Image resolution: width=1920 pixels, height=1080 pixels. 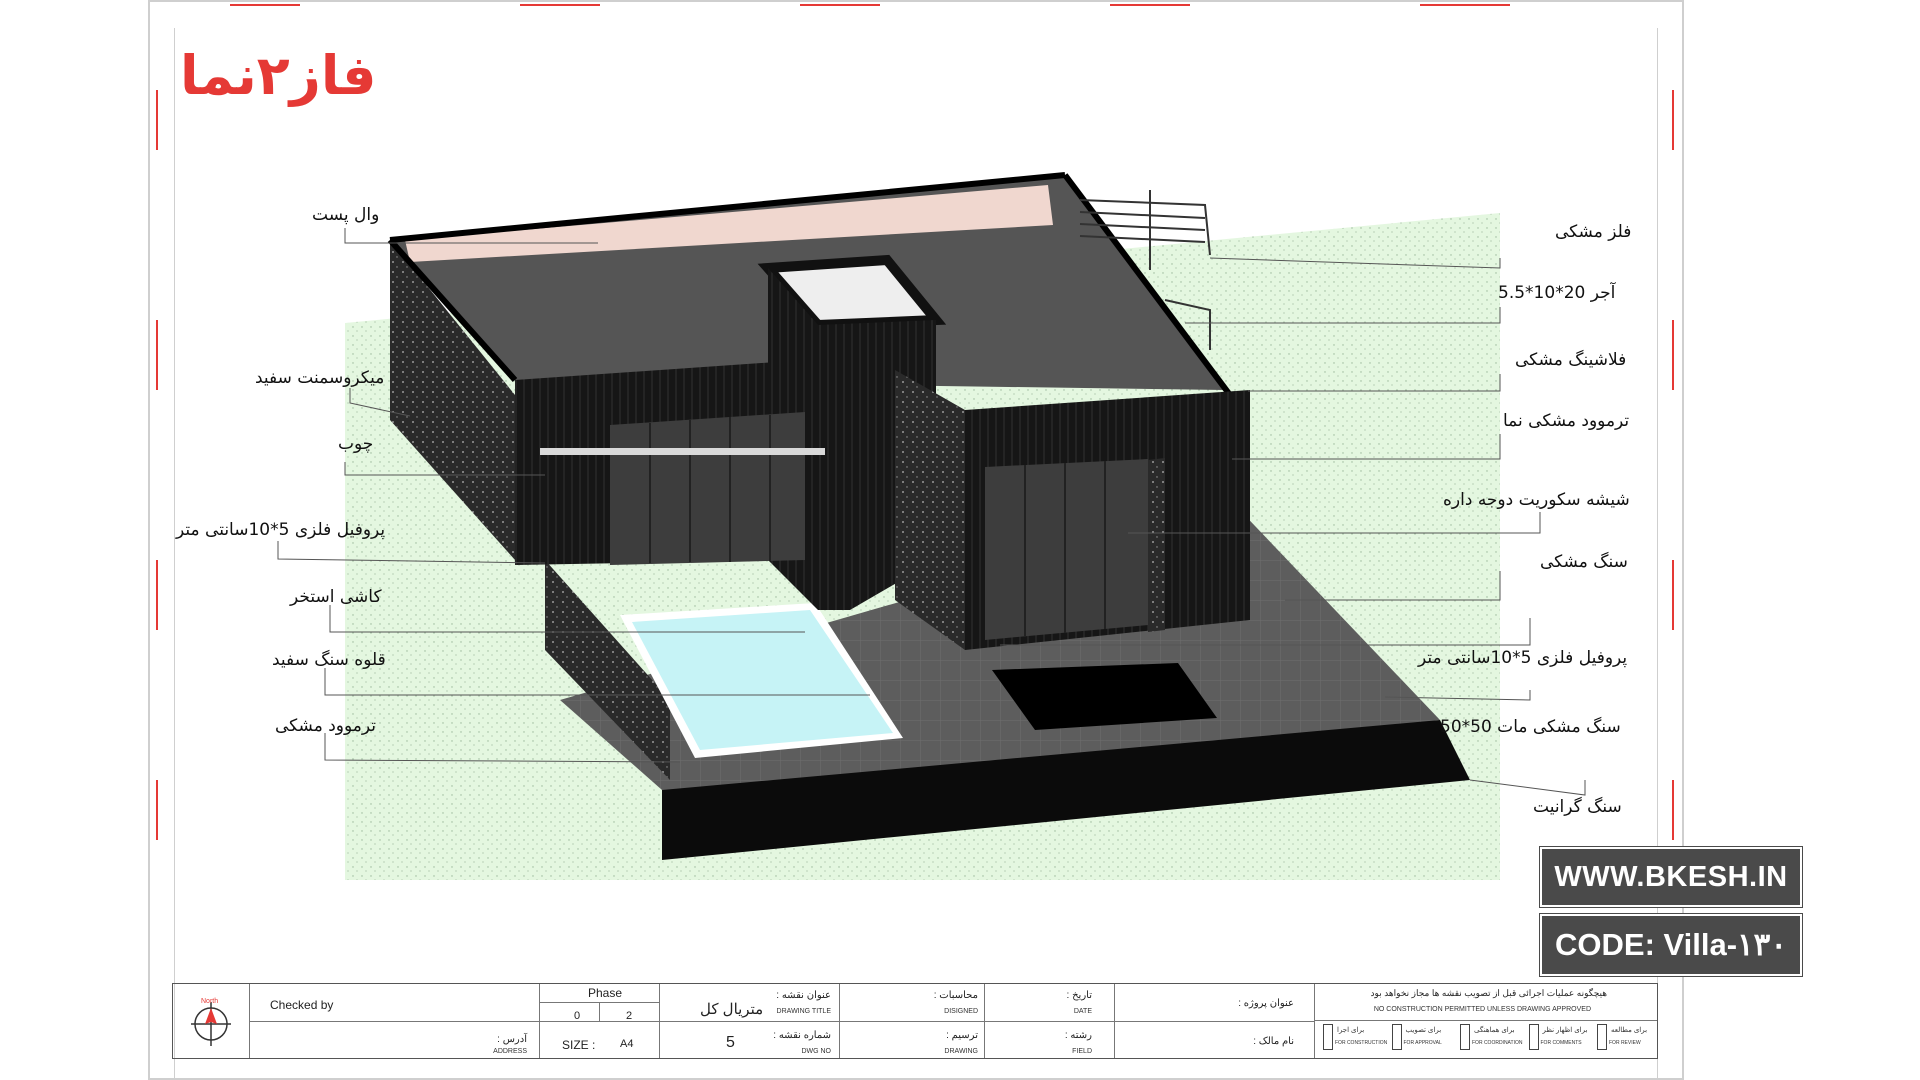 What do you see at coordinates (281, 530) in the screenshot?
I see `label-metal-profile-left: پروفیل فلزی 5*10سانتی متر` at bounding box center [281, 530].